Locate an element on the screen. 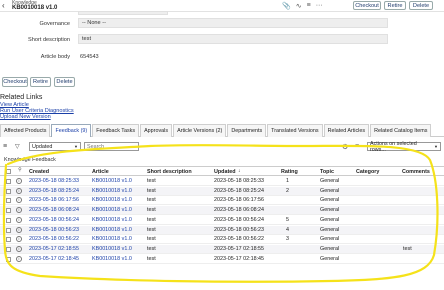  tab-article-versions: Article Versions (2) is located at coordinates (200, 130).